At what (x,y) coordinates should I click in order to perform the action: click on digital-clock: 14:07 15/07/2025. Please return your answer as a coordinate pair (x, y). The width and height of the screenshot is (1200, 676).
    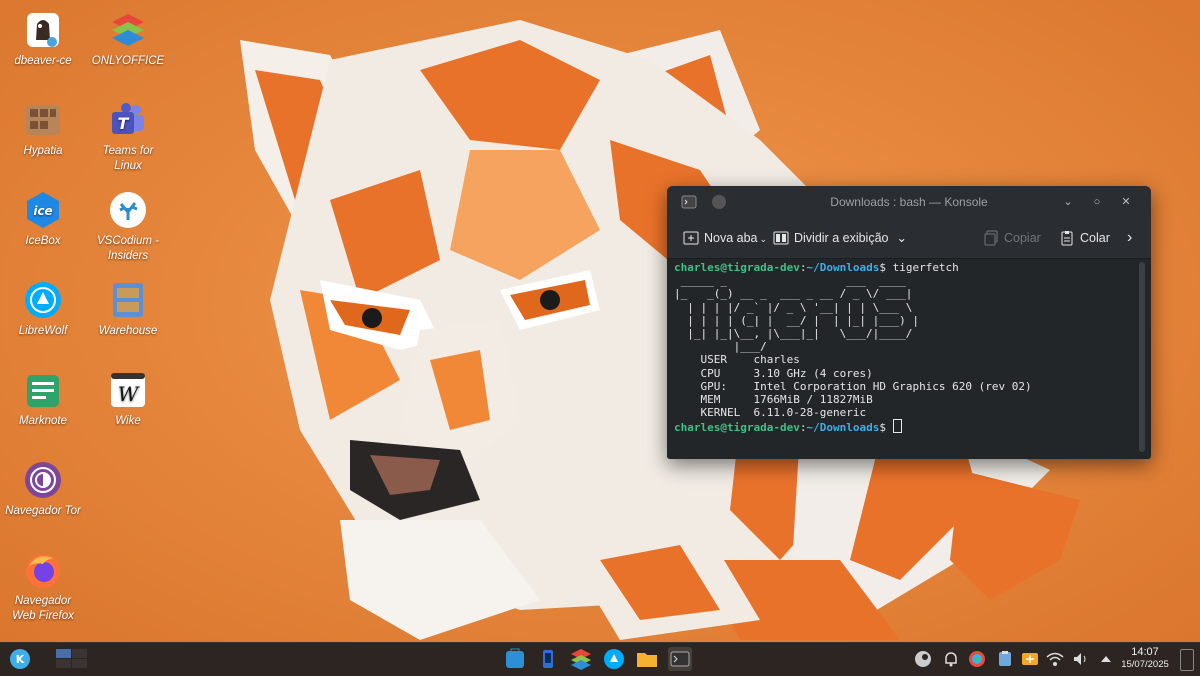
    Looking at the image, I should click on (1145, 658).